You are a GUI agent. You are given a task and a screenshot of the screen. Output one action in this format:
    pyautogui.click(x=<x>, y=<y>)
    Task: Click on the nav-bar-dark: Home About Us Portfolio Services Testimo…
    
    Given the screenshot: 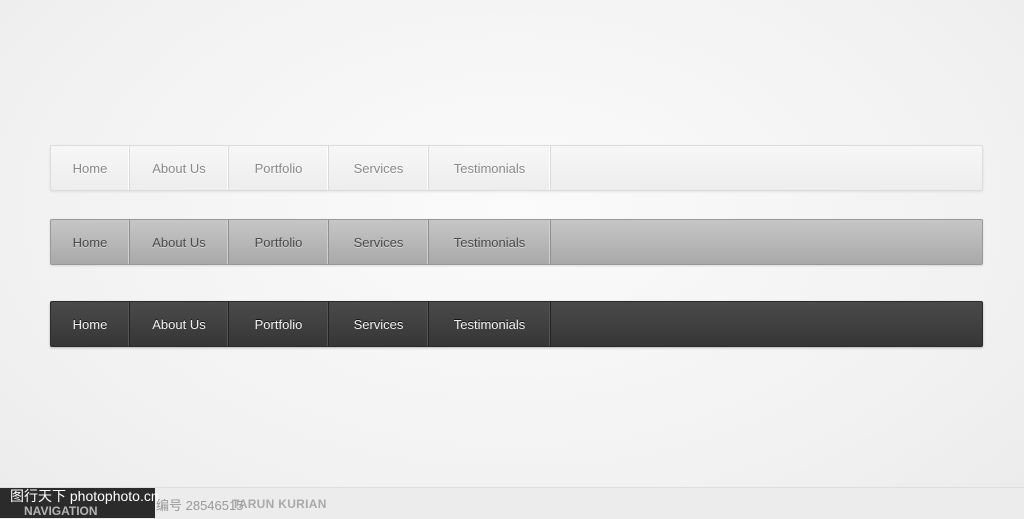 What is the action you would take?
    pyautogui.click(x=516, y=324)
    